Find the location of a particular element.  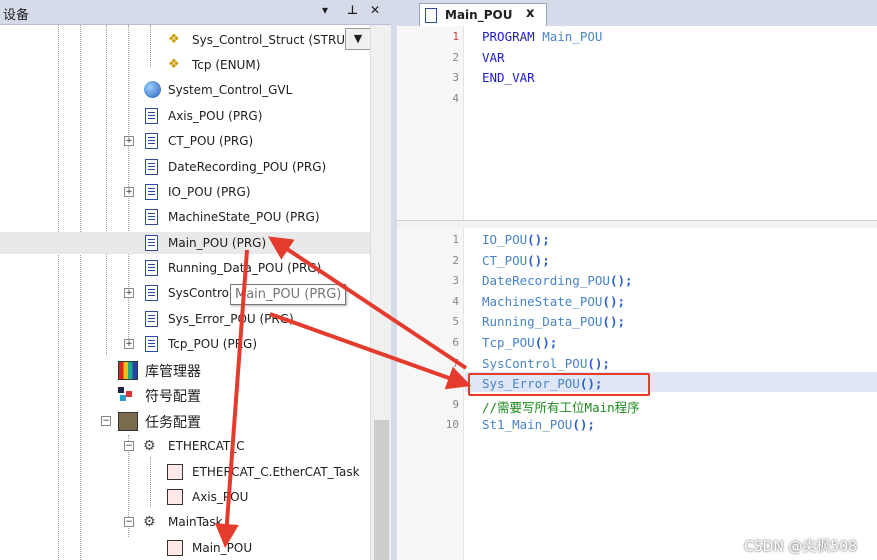

tooltip: Main_POU (PRG) is located at coordinates (288, 294).